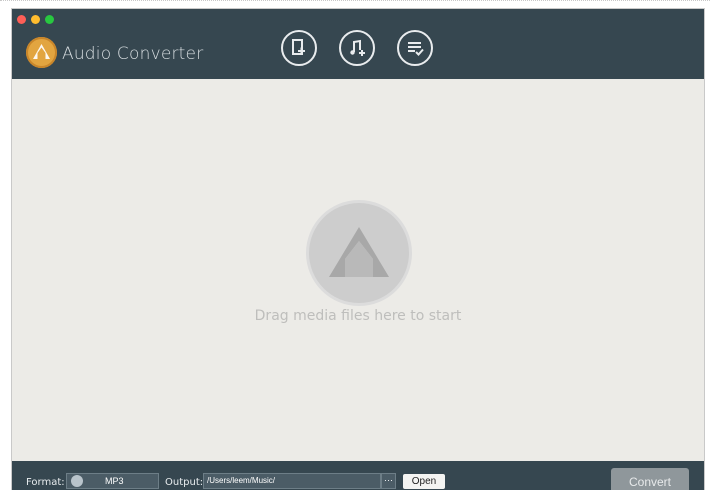 This screenshot has width=710, height=490. I want to click on add-files-button, so click(299, 48).